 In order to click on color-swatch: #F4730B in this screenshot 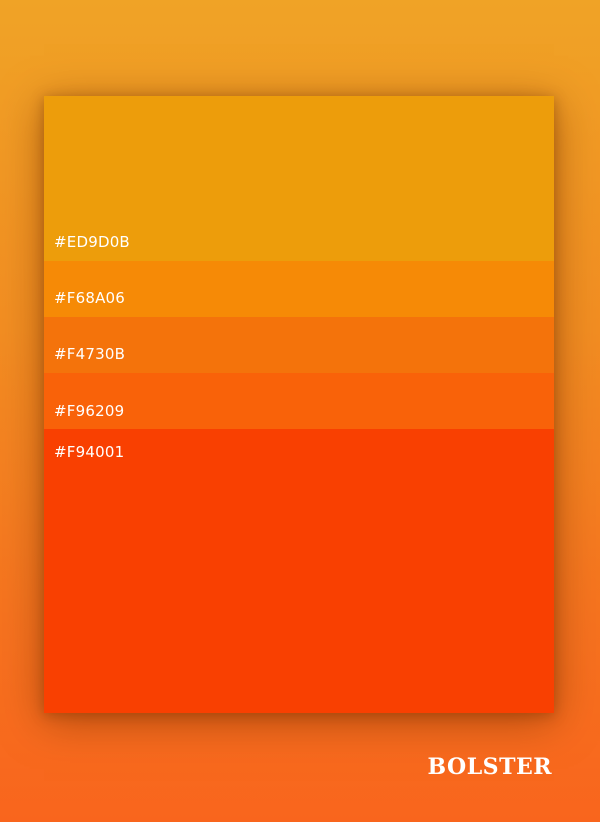, I will do `click(299, 345)`.